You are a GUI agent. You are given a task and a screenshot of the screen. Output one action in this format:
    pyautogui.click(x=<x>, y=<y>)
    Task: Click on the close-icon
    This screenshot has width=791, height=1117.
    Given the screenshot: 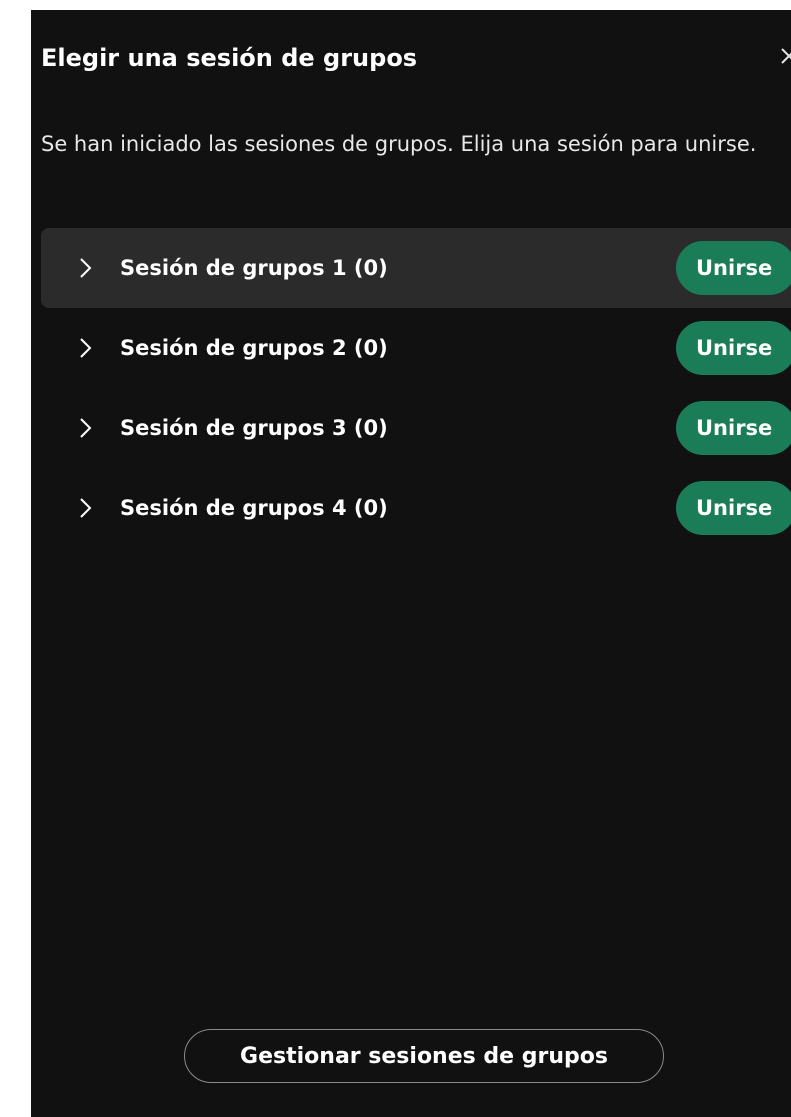 What is the action you would take?
    pyautogui.click(x=785, y=56)
    